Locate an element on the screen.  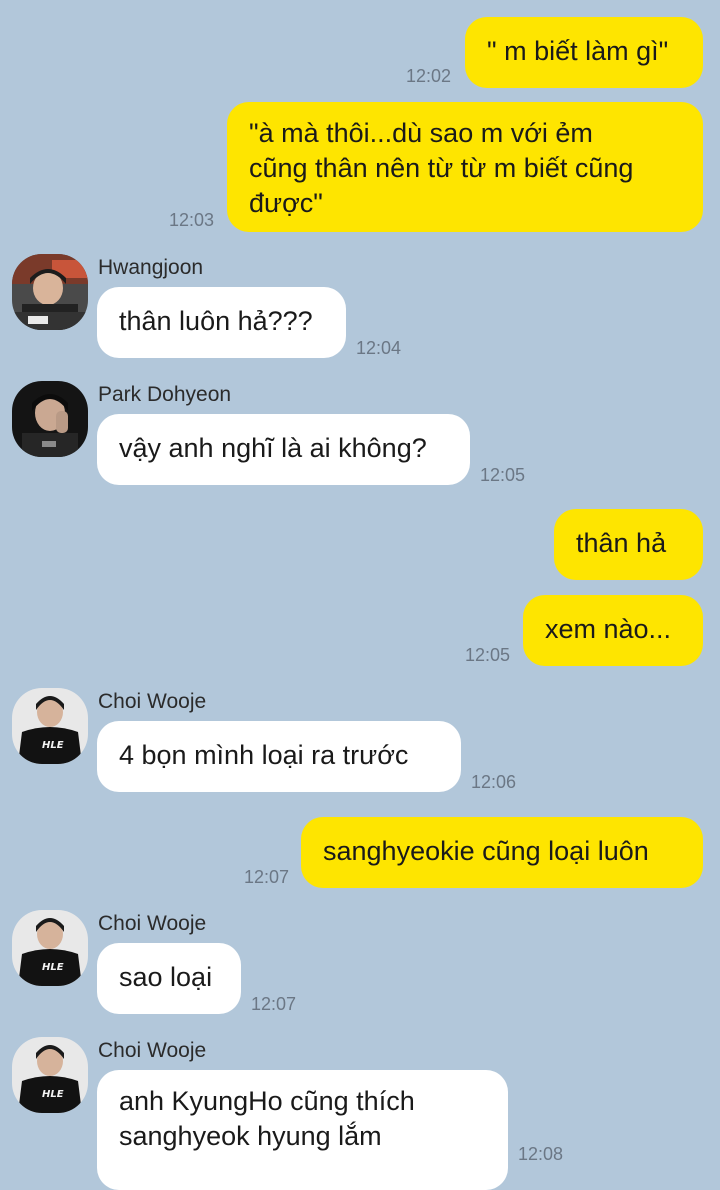
avatar-park-dohyeon is located at coordinates (50, 419).